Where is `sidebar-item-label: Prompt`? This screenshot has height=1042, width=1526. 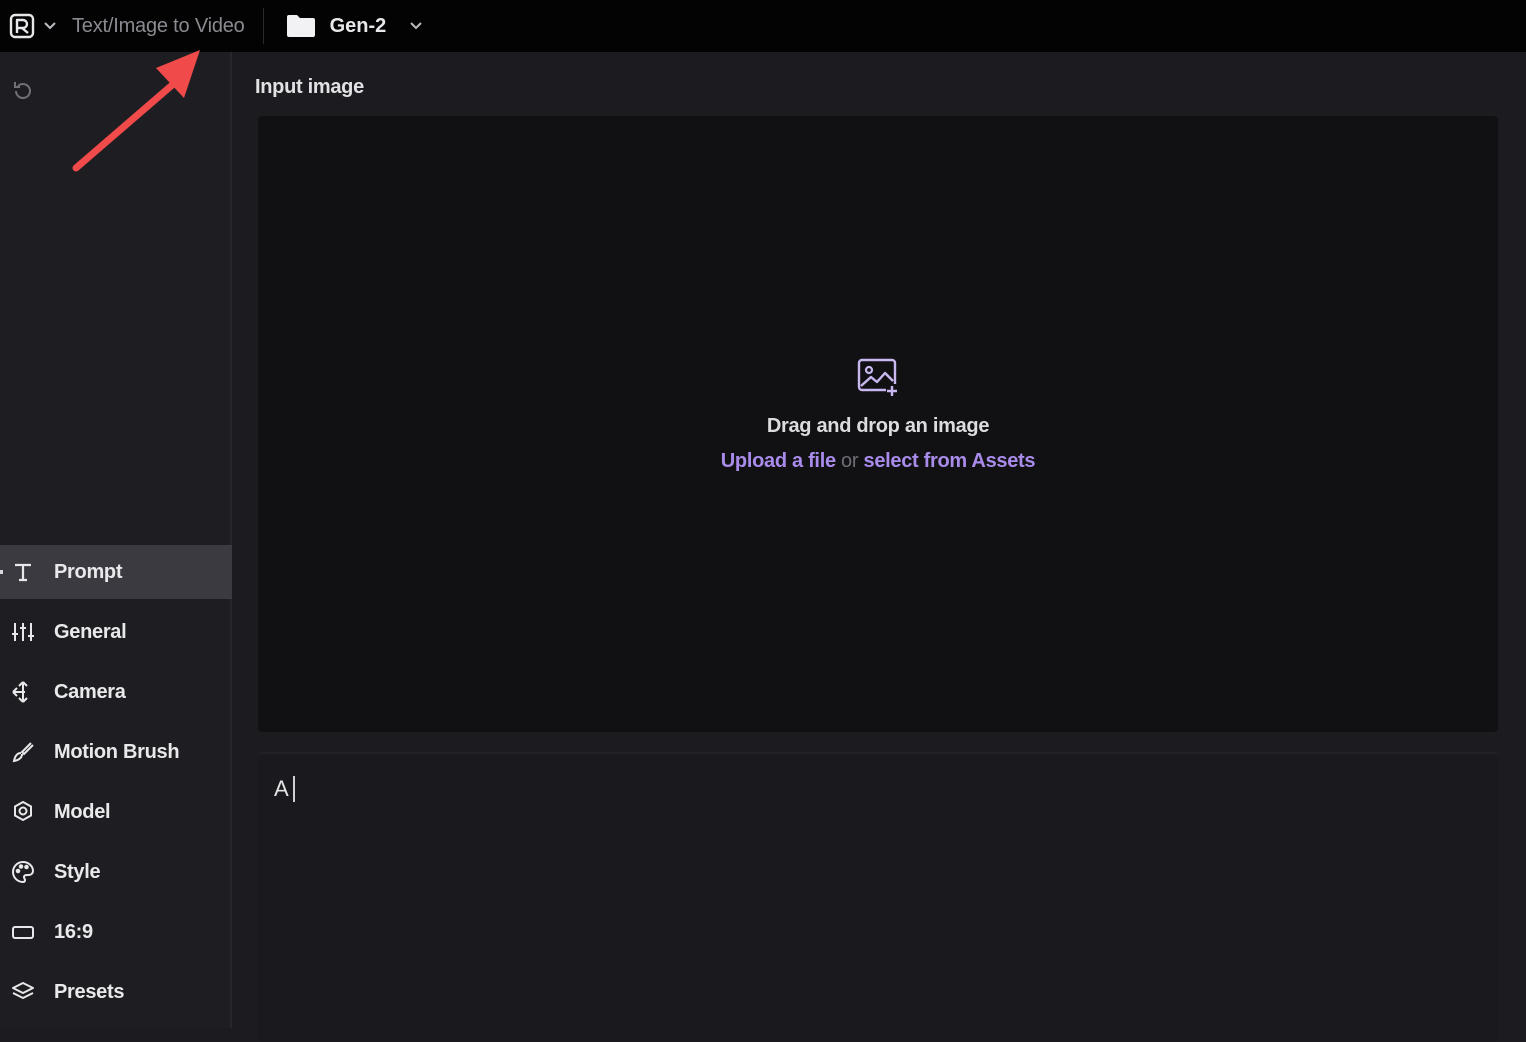
sidebar-item-label: Prompt is located at coordinates (88, 571).